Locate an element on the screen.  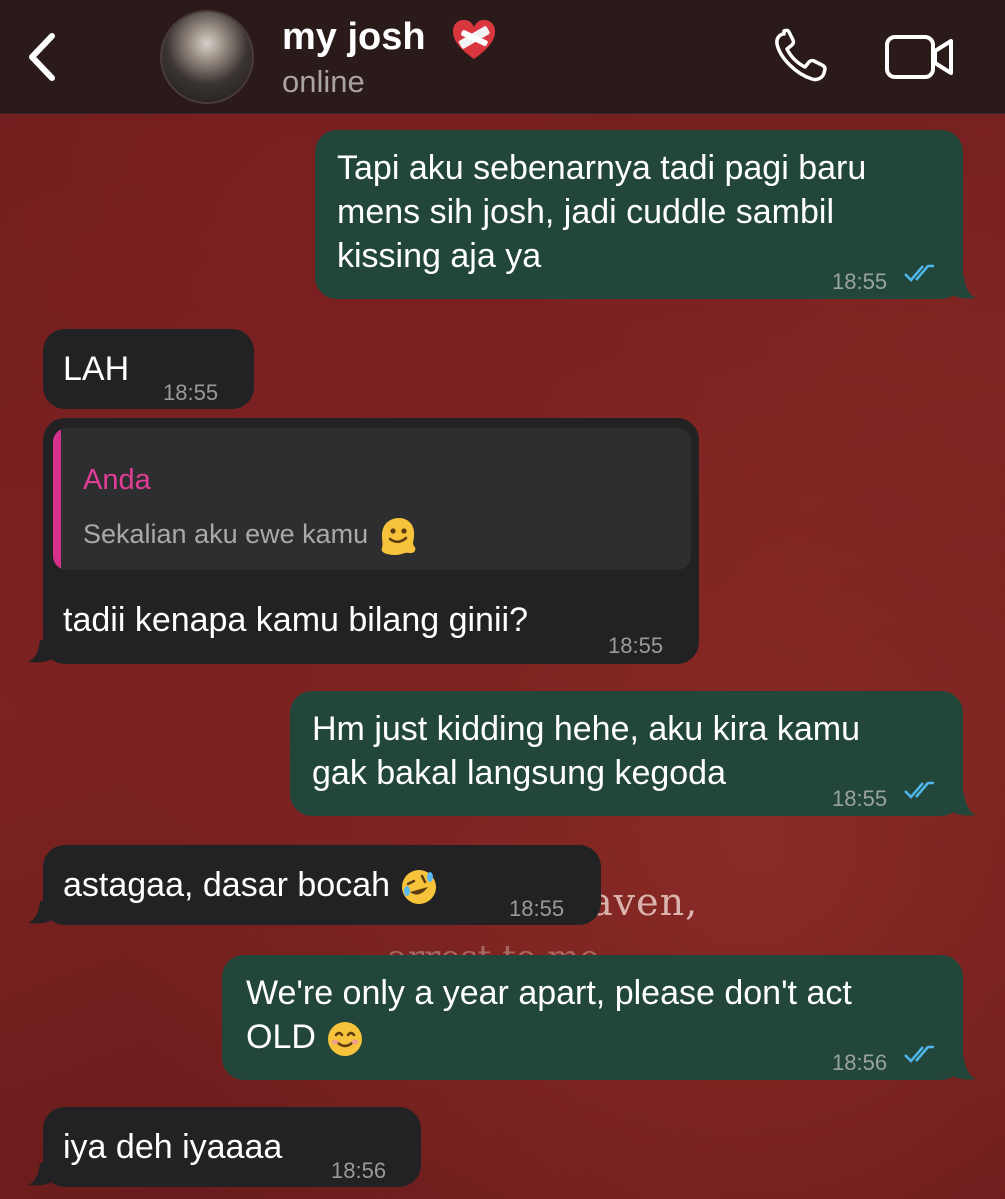
message-bubble-incoming: LAH 18:55 is located at coordinates (148, 369).